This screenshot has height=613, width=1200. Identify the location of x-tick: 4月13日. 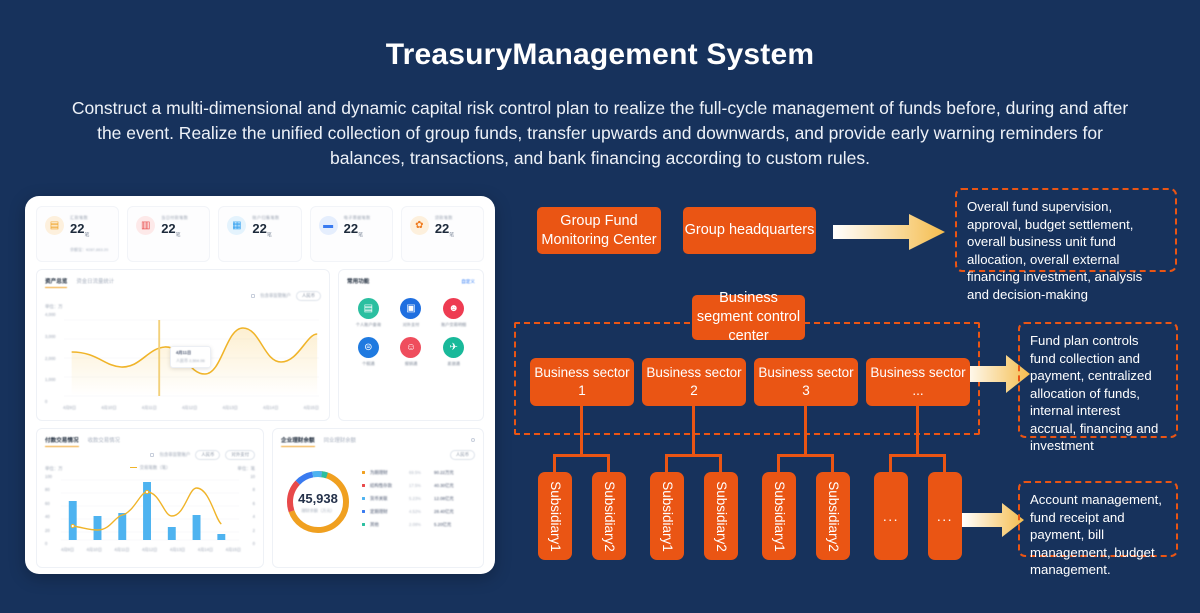
(230, 407).